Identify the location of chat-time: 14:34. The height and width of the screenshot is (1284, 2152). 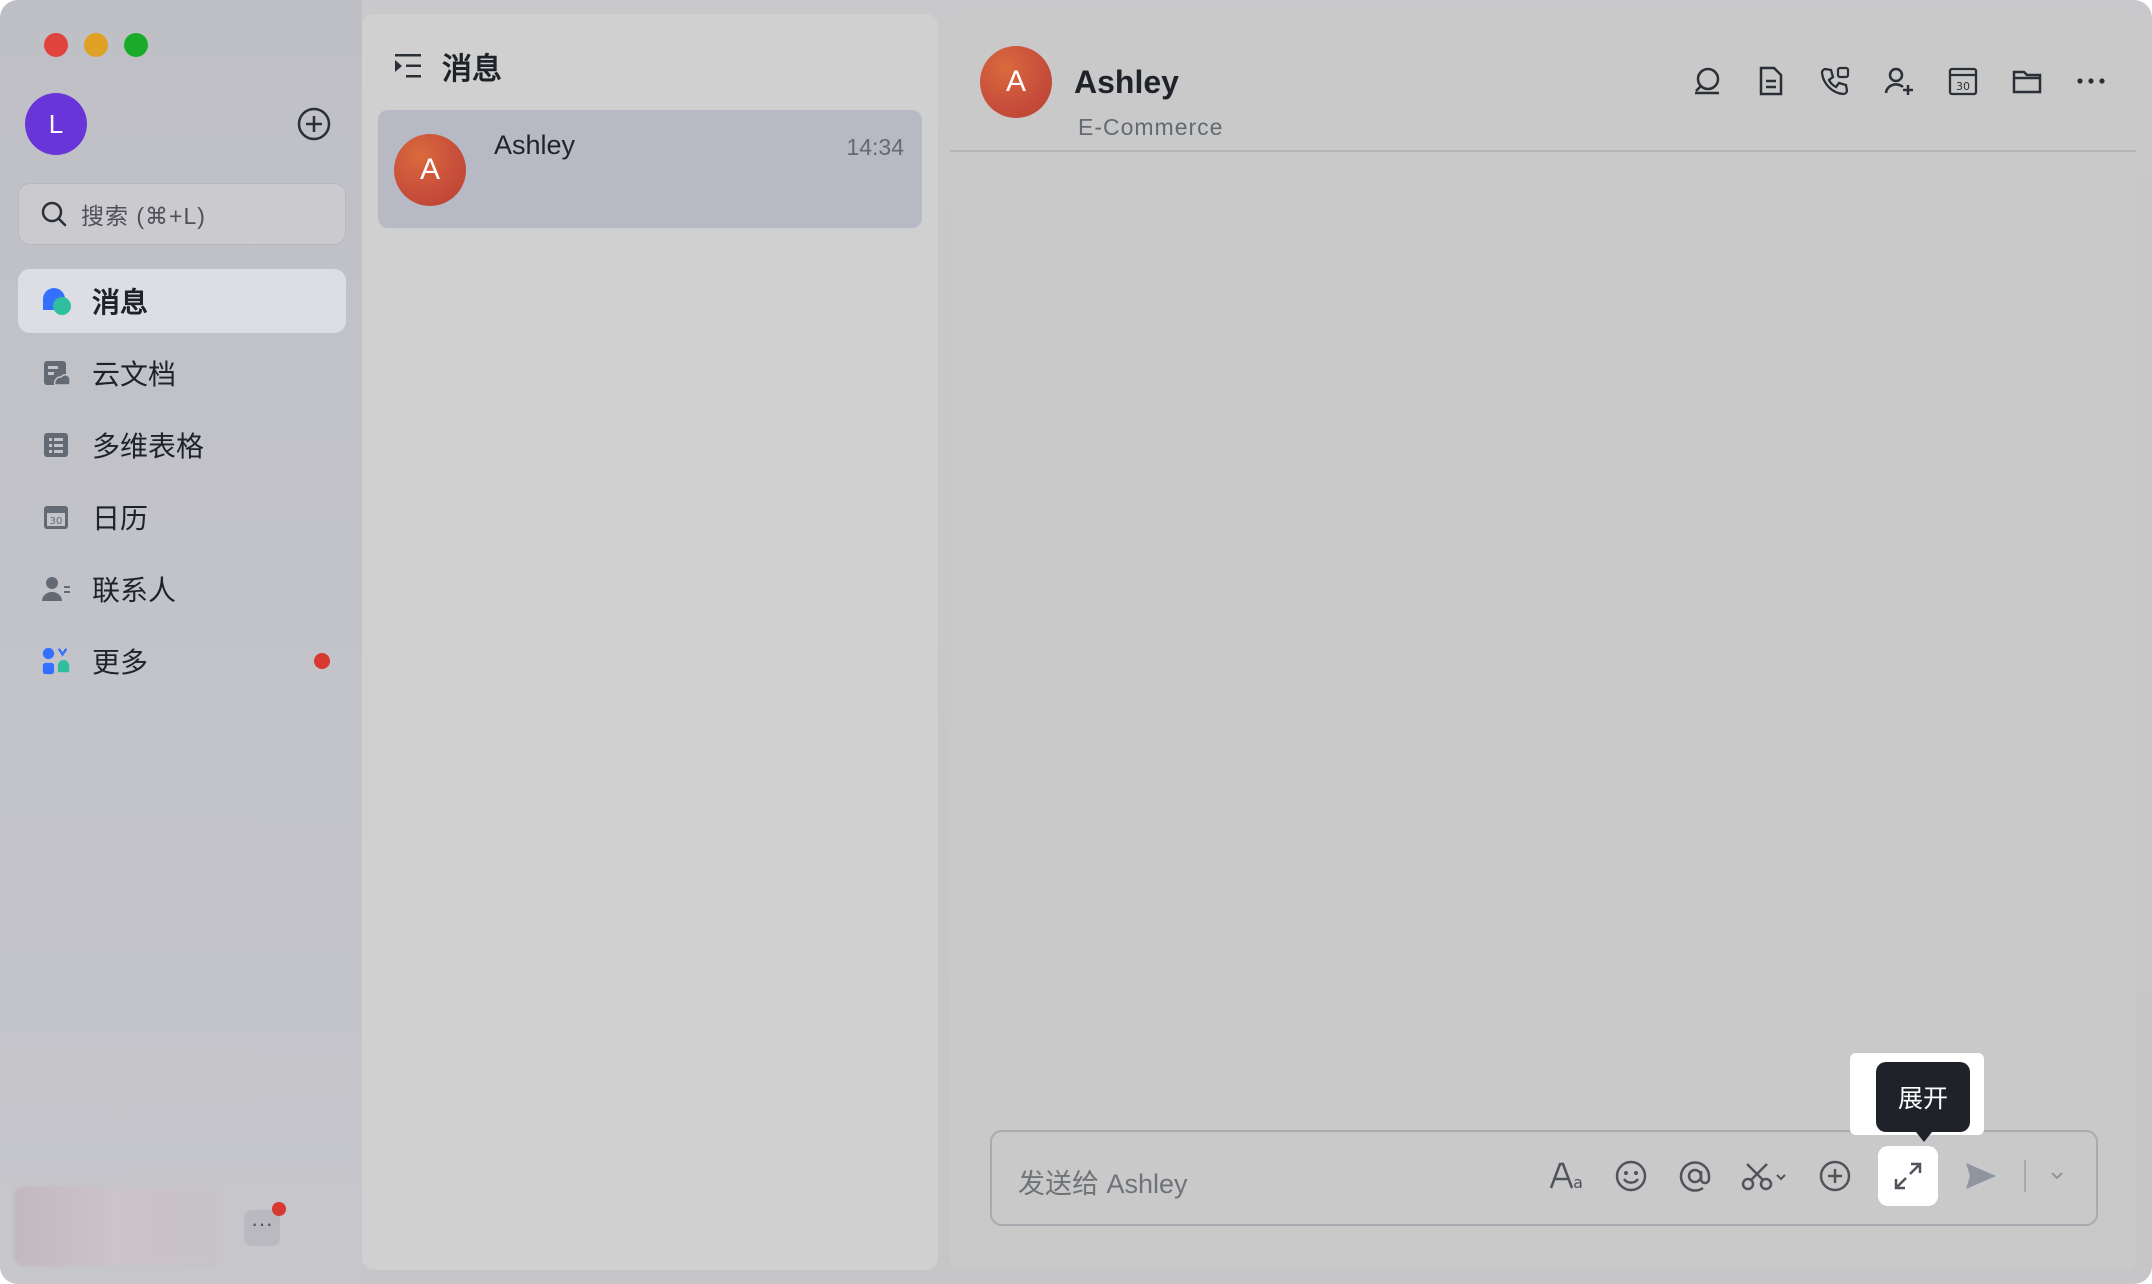
(875, 147).